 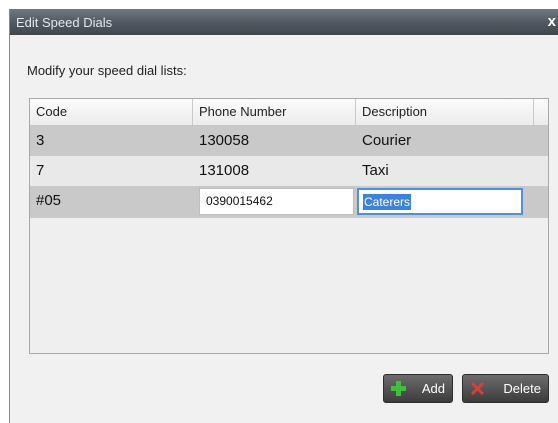 What do you see at coordinates (111, 112) in the screenshot?
I see `column-header-code: Code` at bounding box center [111, 112].